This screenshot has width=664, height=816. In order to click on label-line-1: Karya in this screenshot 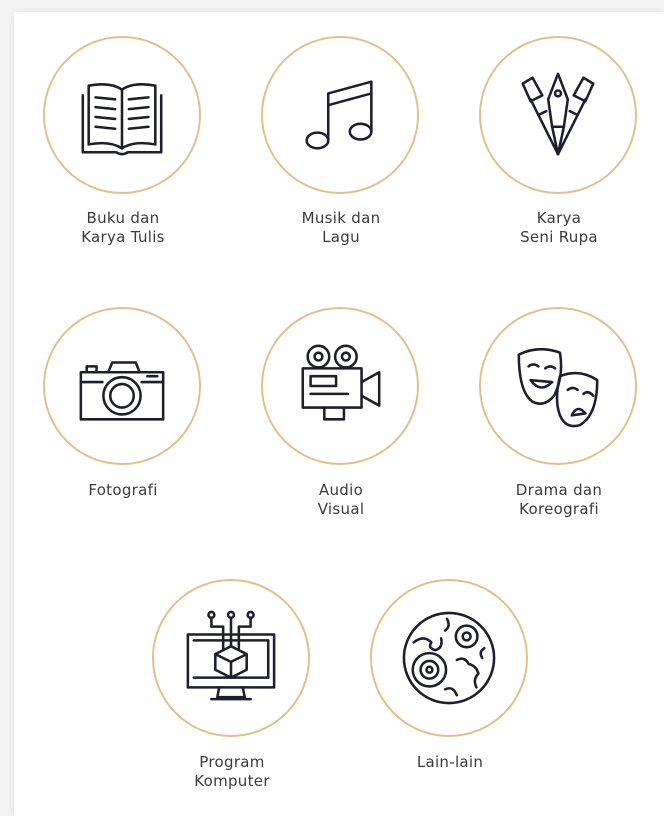, I will do `click(559, 218)`.